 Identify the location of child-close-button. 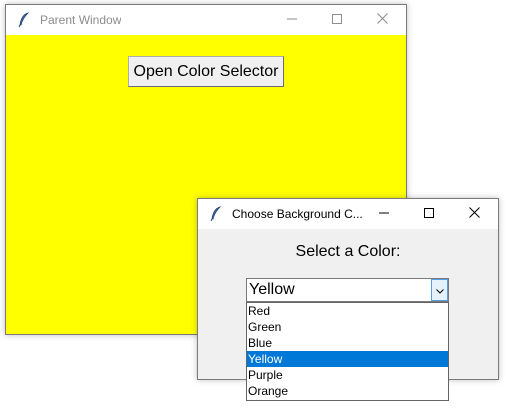
(474, 214).